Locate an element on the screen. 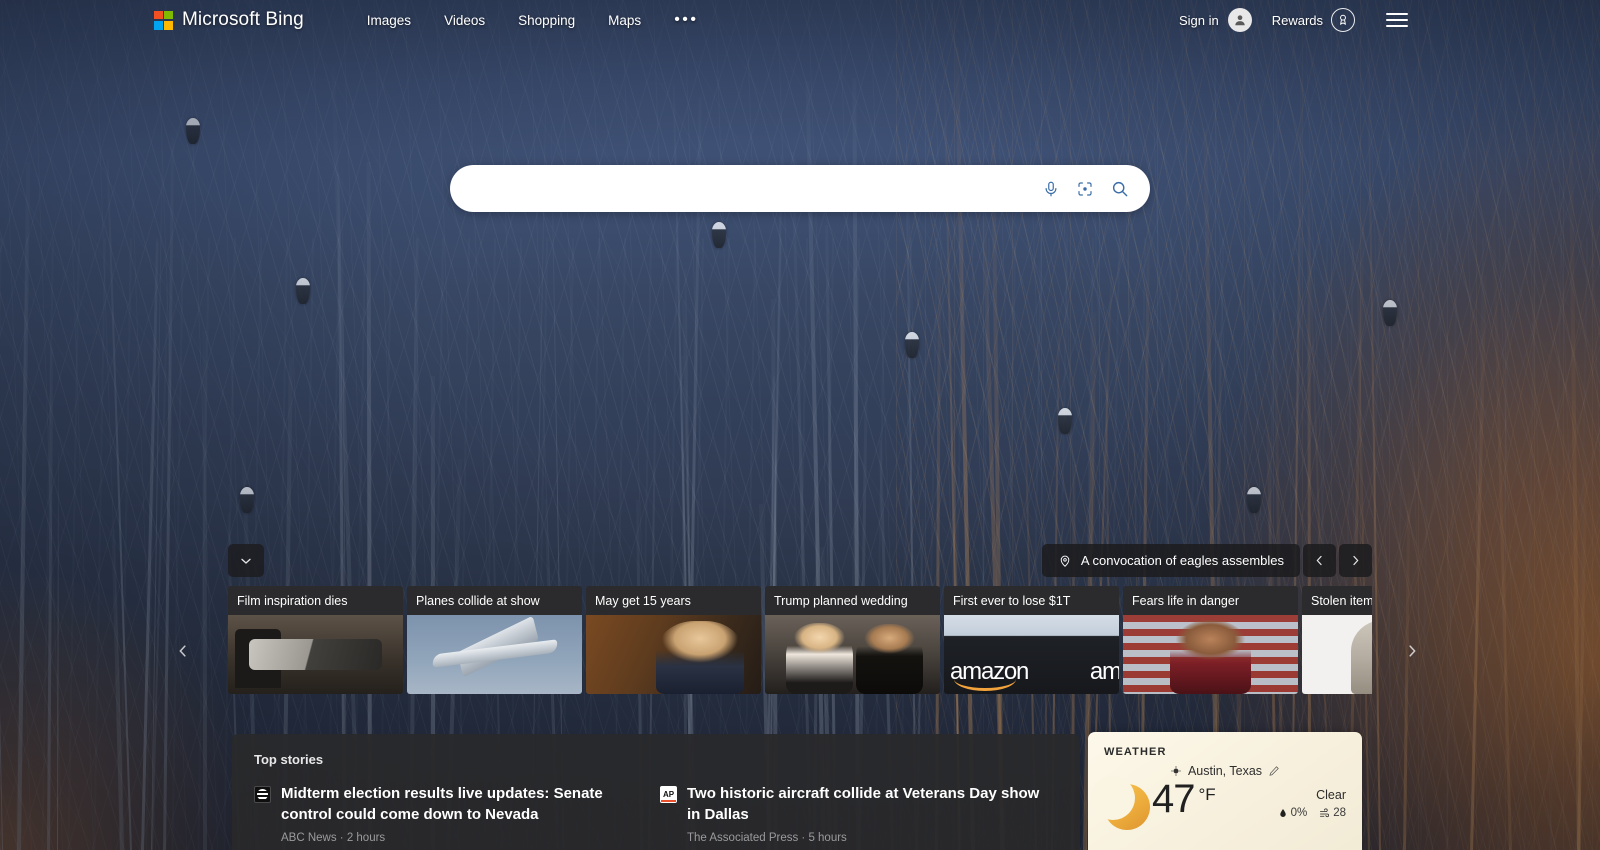 The height and width of the screenshot is (850, 1600). weather-card: WEATHER Austin, Texas 47 °F Clear 0% 28 is located at coordinates (1225, 791).